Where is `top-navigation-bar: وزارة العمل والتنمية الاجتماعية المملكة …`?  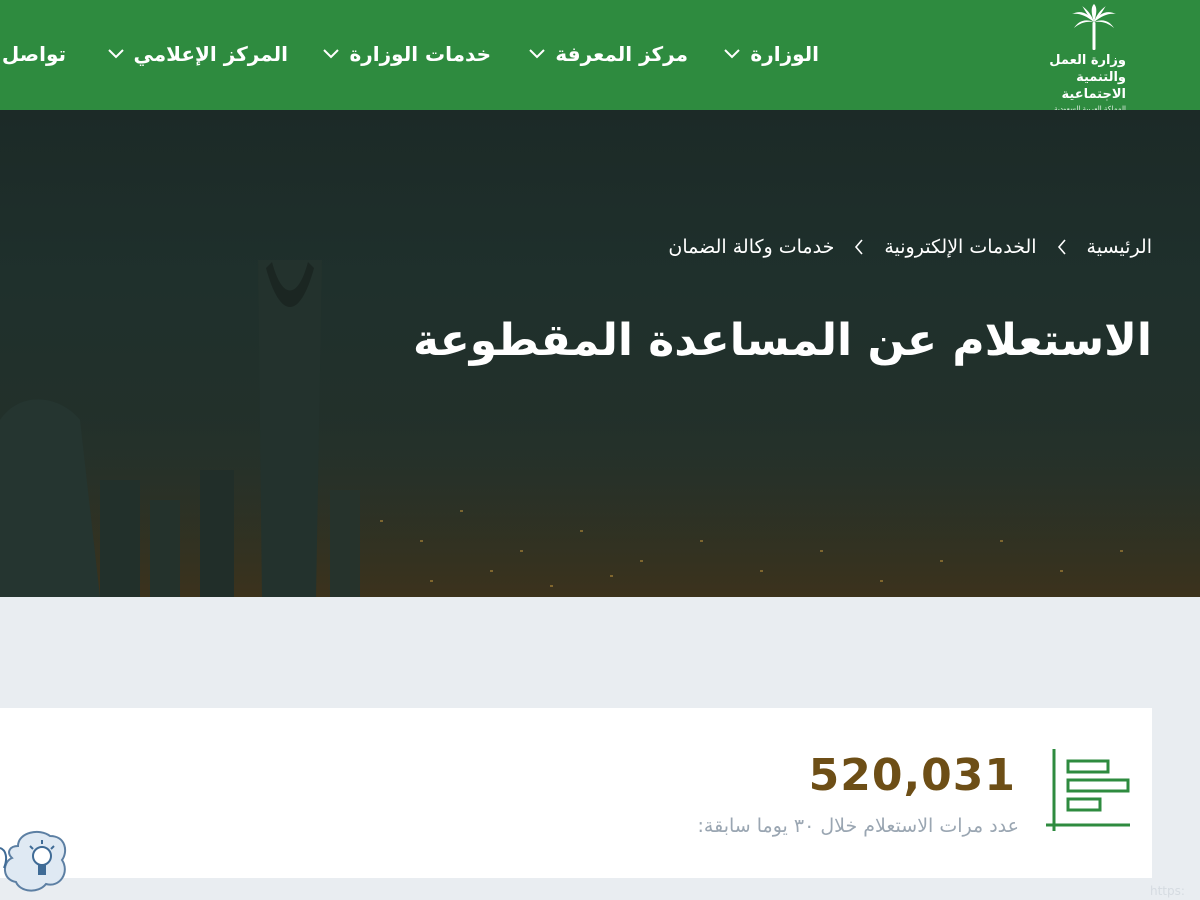
top-navigation-bar: وزارة العمل والتنمية الاجتماعية المملكة … is located at coordinates (600, 56).